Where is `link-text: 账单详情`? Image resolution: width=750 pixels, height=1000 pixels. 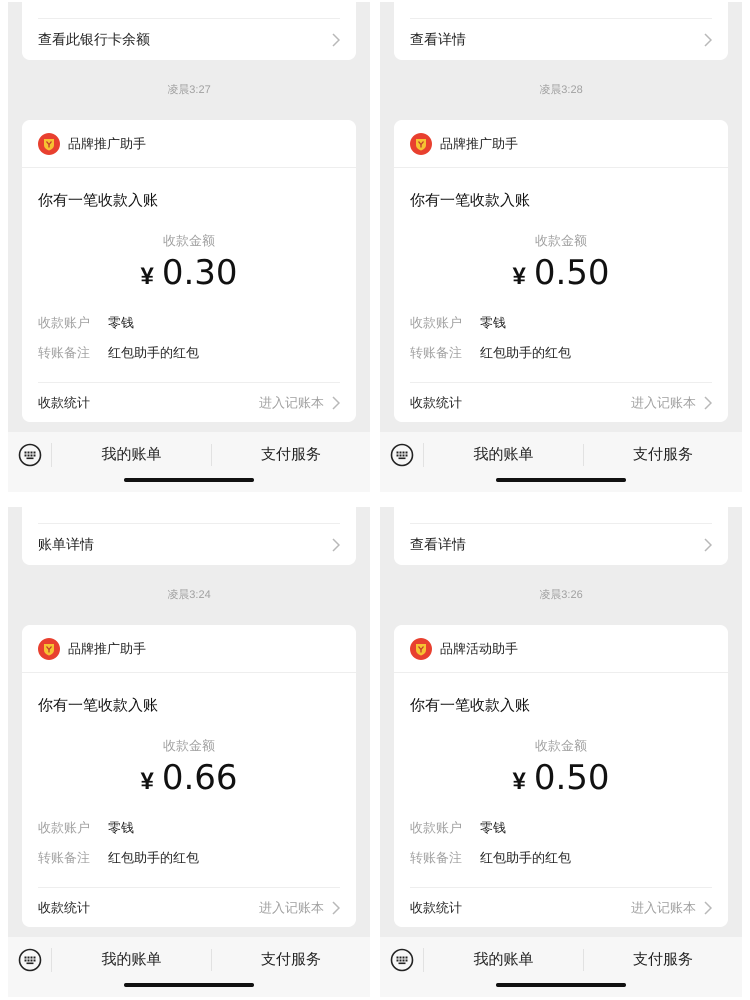 link-text: 账单详情 is located at coordinates (66, 544).